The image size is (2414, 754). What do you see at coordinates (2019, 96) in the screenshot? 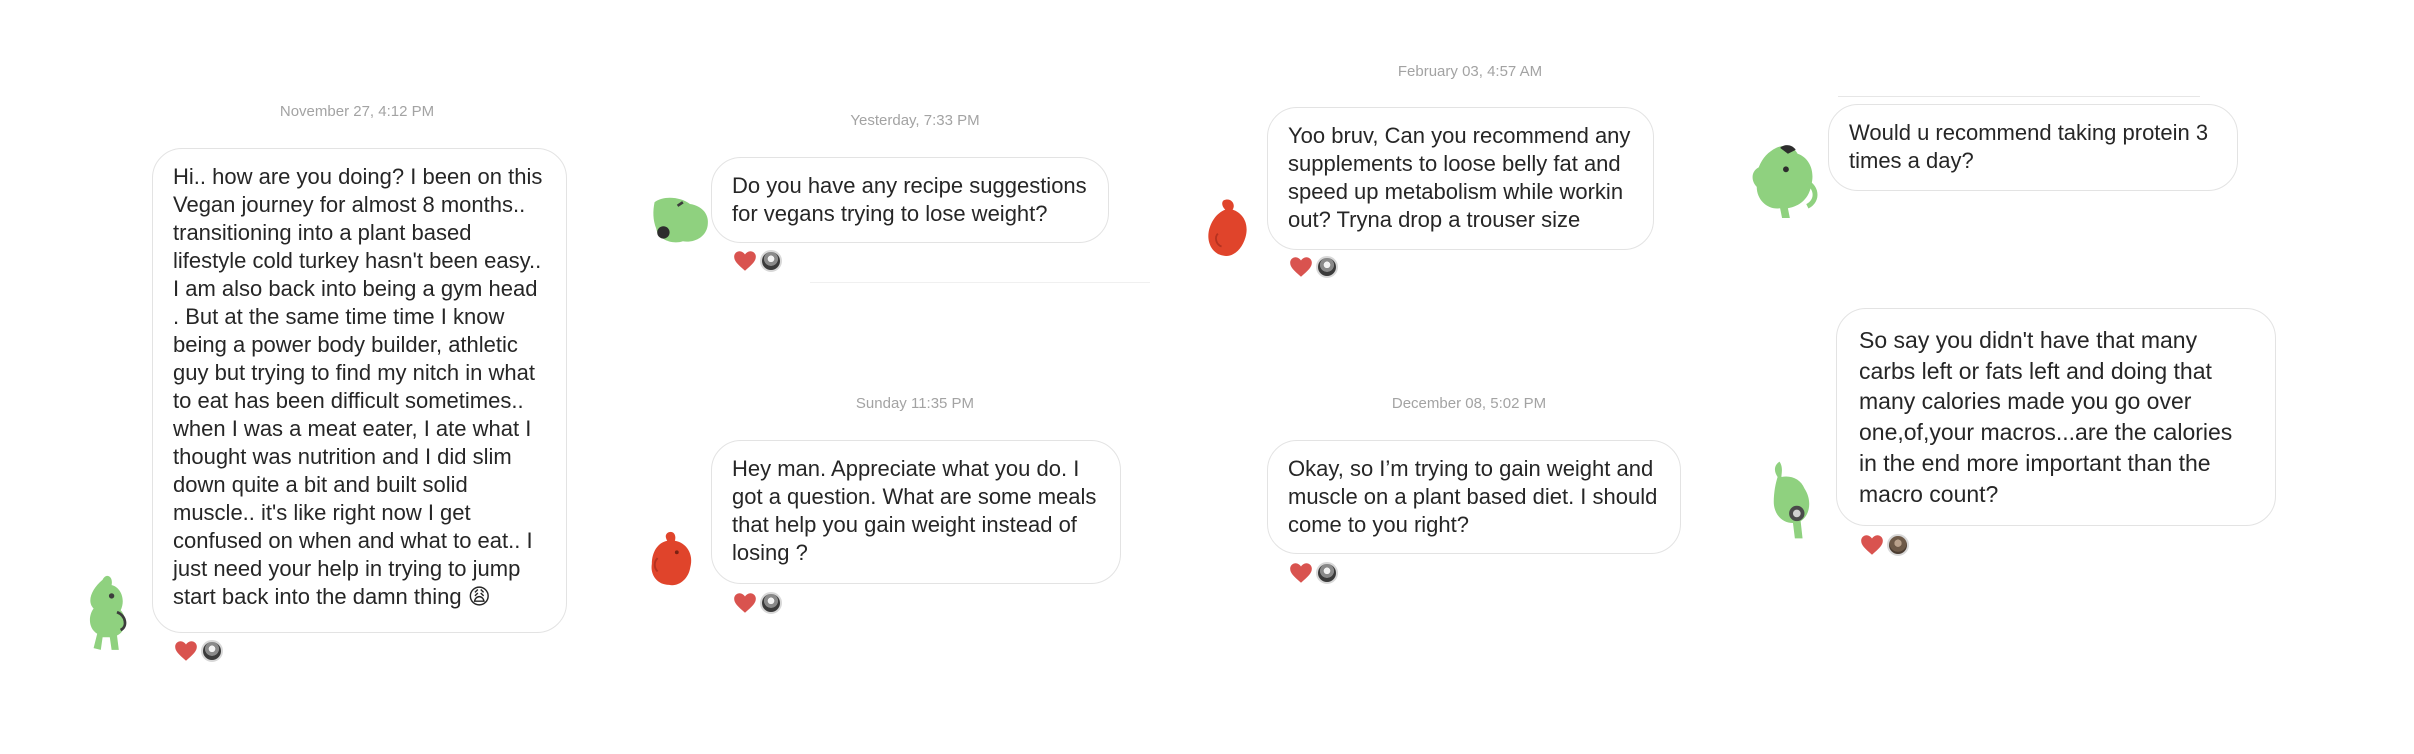
I see `previous-bubble-edge` at bounding box center [2019, 96].